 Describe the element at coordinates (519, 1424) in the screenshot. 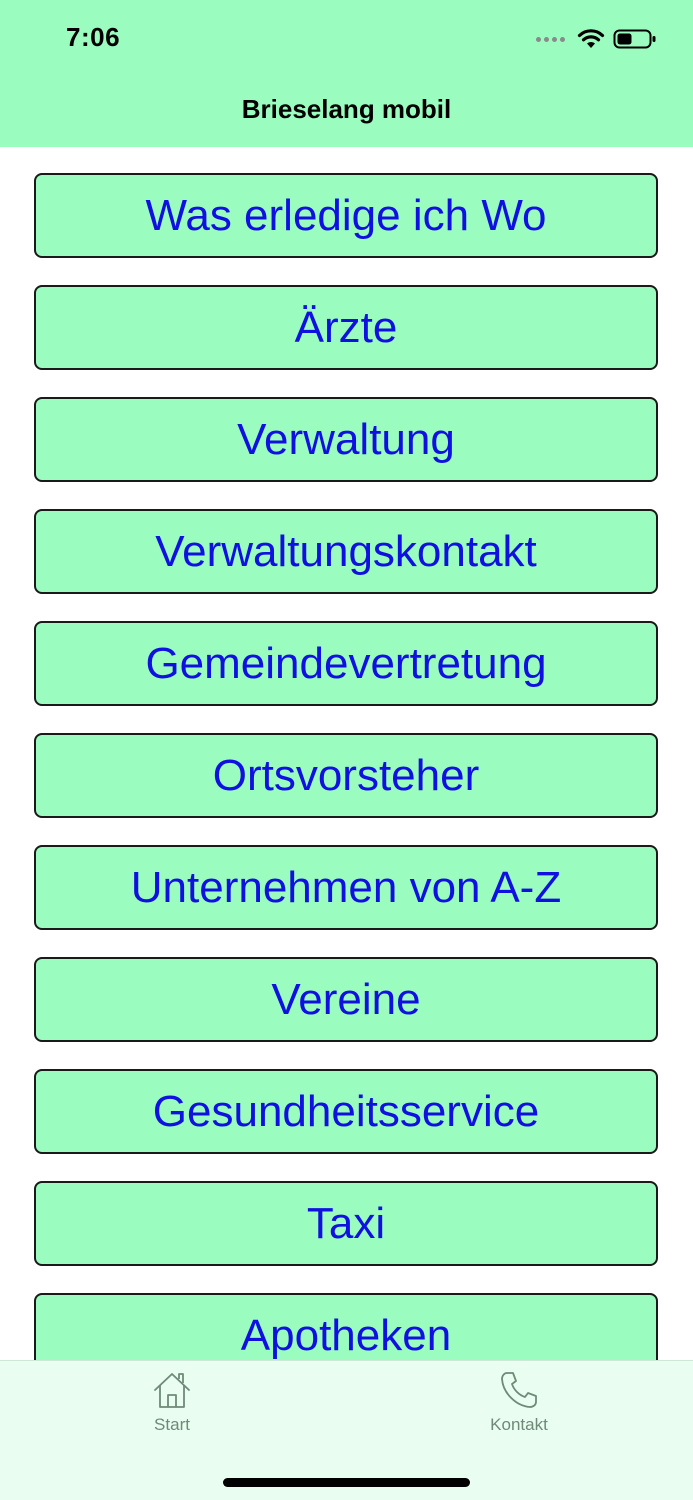

I see `tab-kontakt-label: Kontakt` at that location.